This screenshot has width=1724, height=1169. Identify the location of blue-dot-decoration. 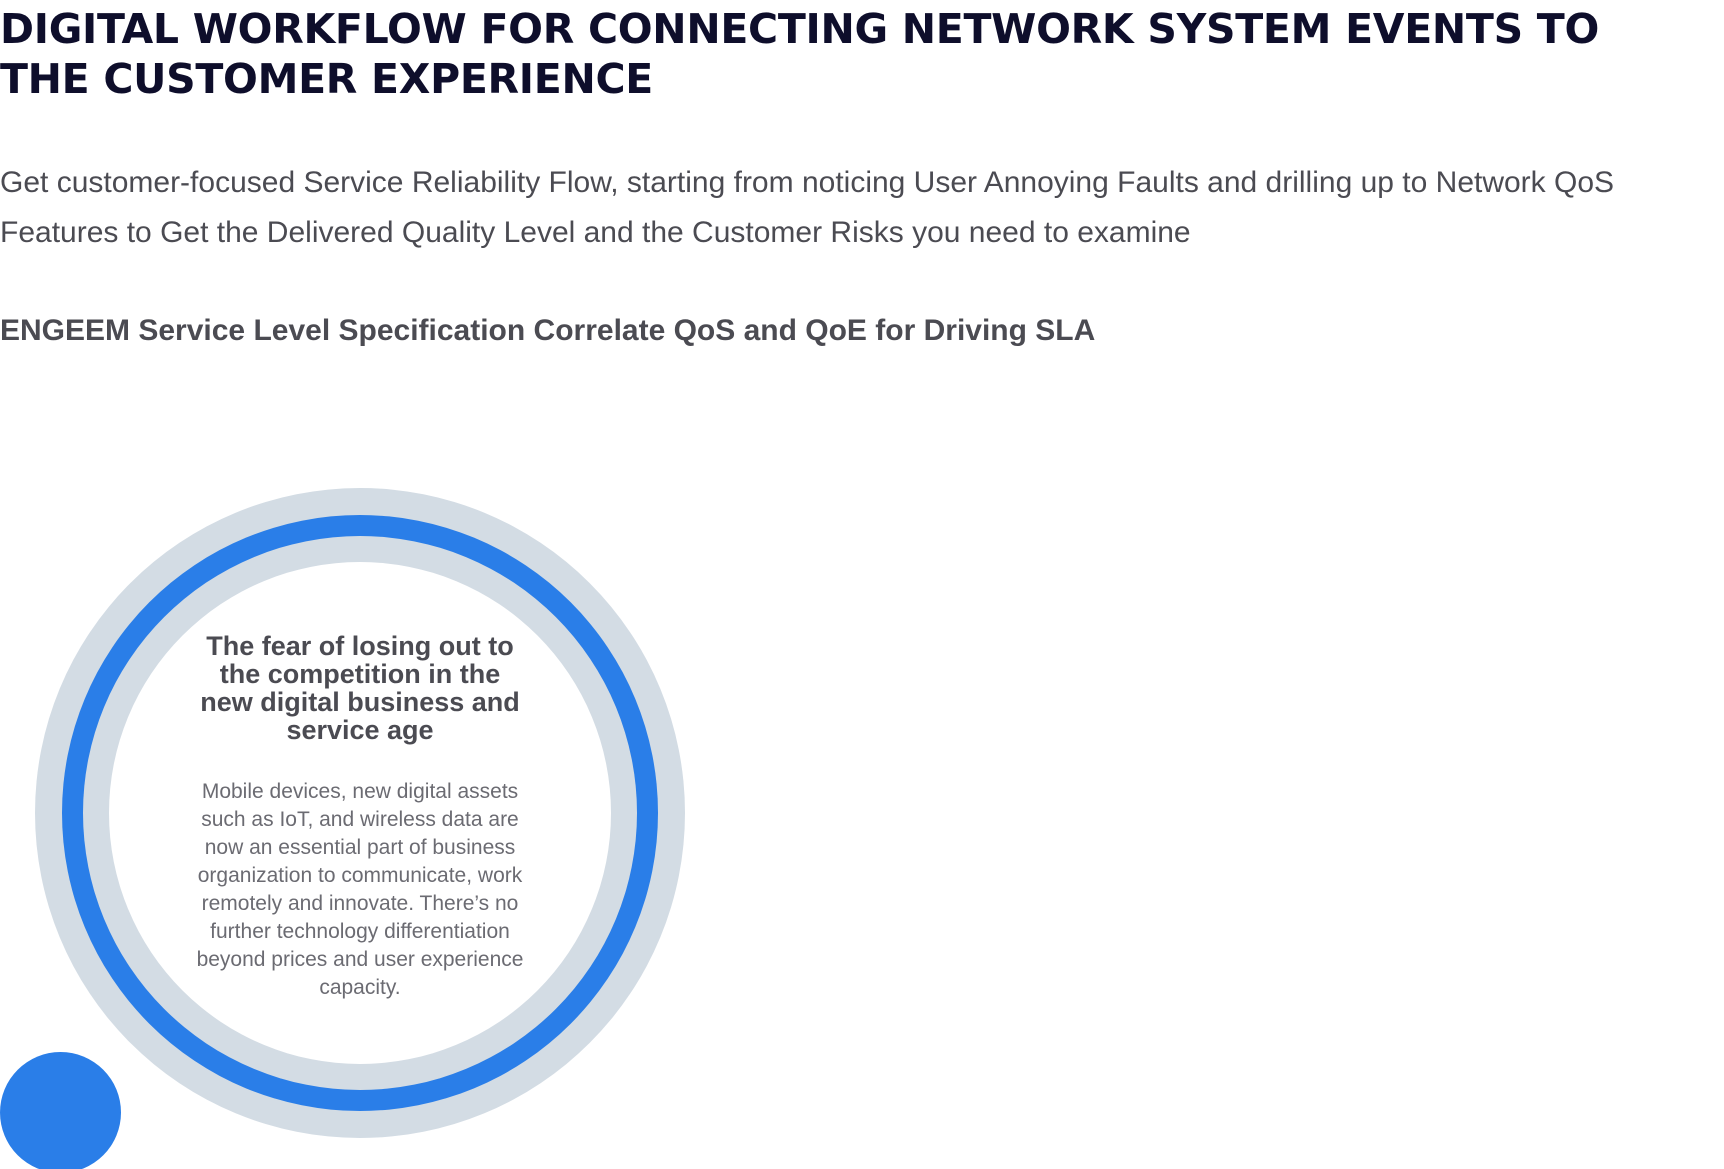
(60, 1110).